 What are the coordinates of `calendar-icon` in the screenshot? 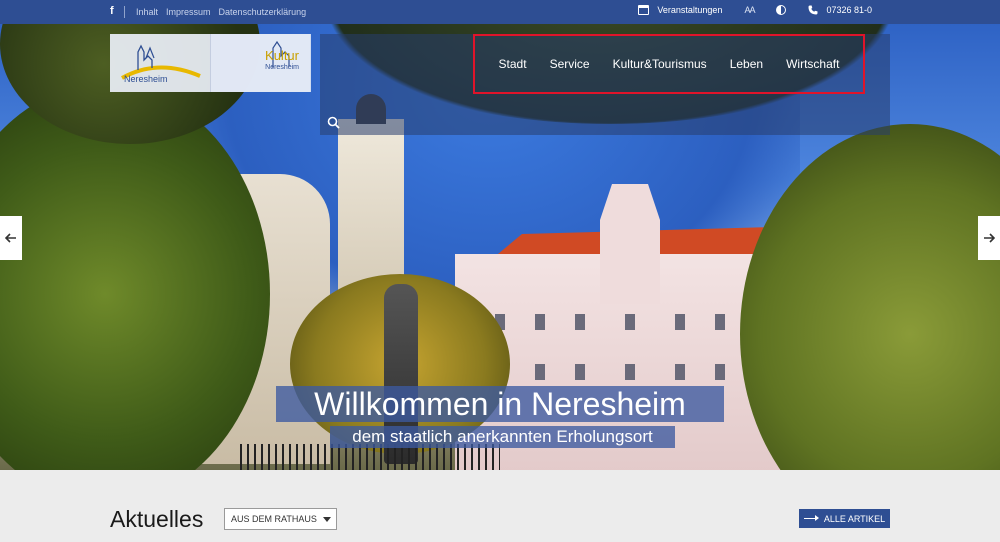 It's located at (644, 10).